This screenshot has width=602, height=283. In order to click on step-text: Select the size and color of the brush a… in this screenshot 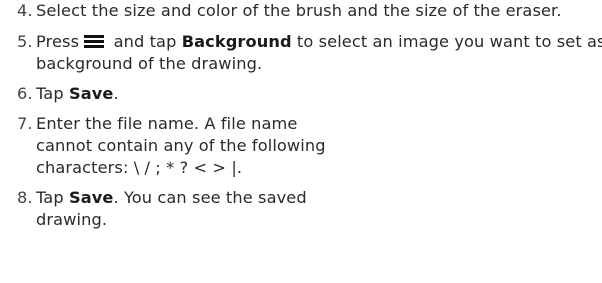, I will do `click(299, 10)`.